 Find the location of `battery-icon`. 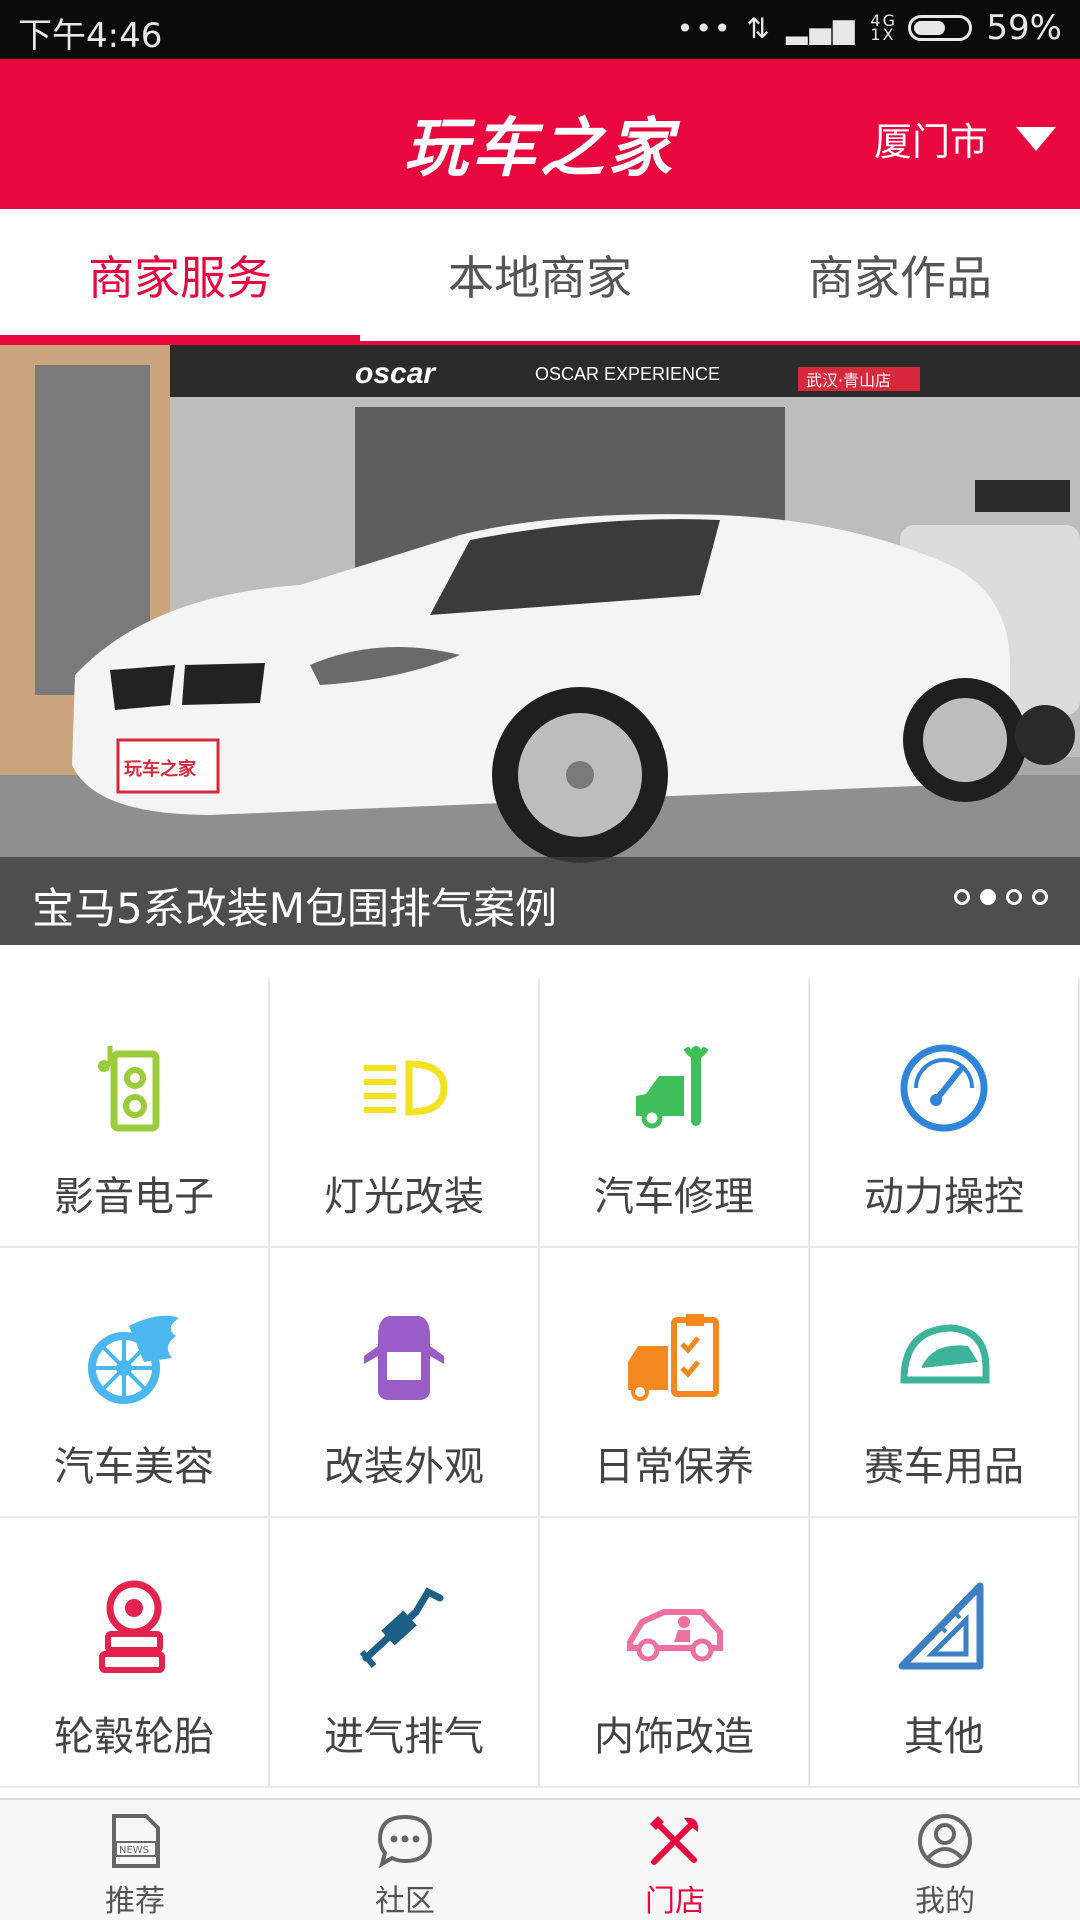

battery-icon is located at coordinates (940, 28).